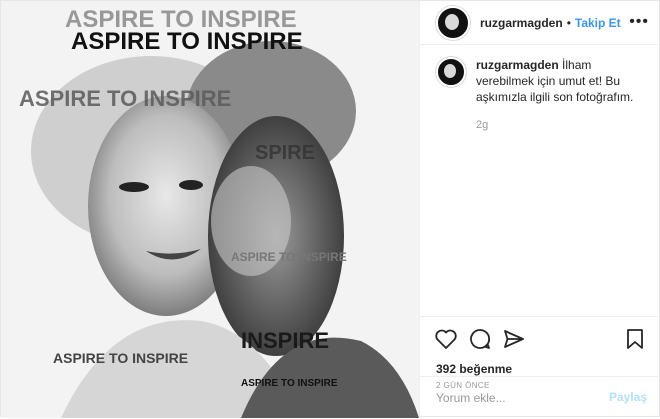 The width and height of the screenshot is (660, 419). Describe the element at coordinates (635, 339) in the screenshot. I see `bookmark-icon` at that location.